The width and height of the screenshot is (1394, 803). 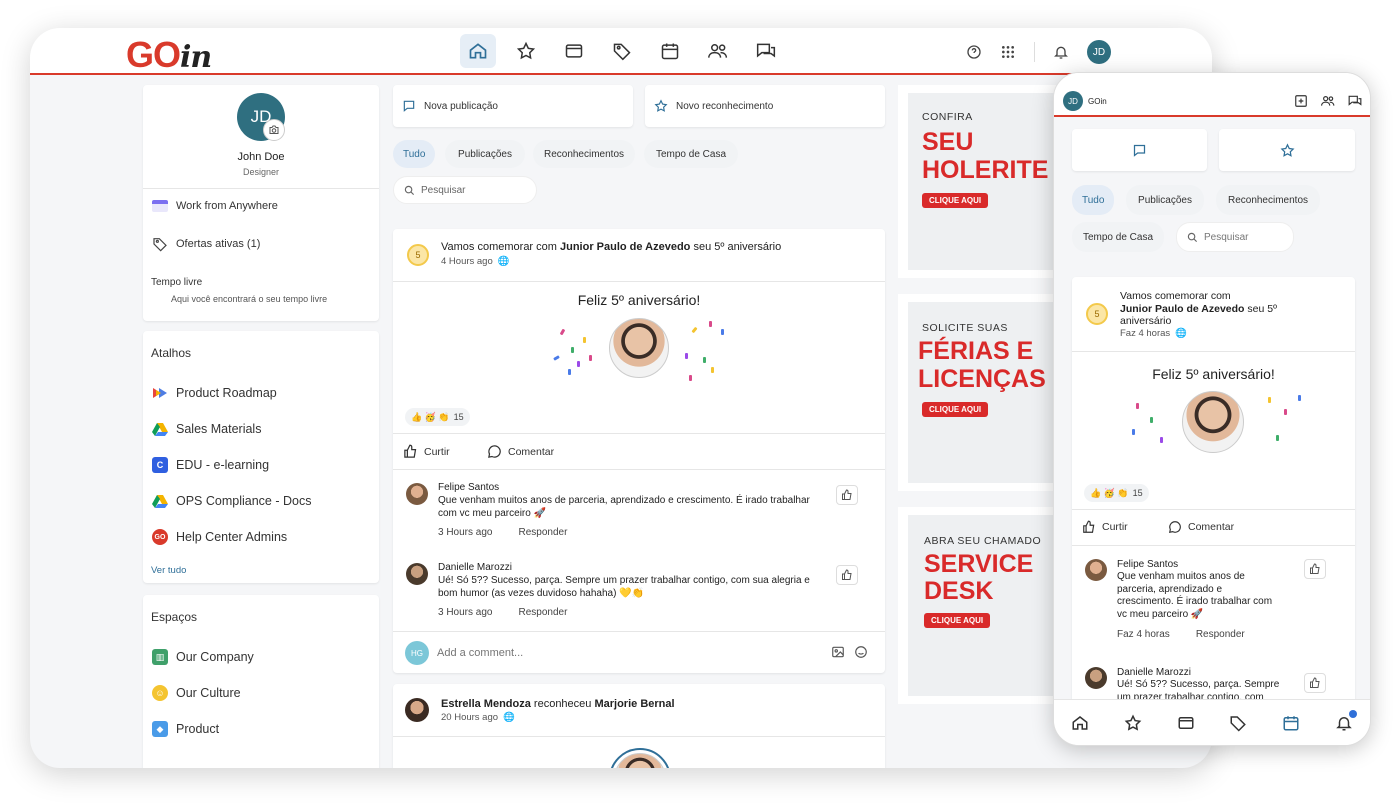 I want to click on shortcut-edu: C EDU - e-learning, so click(x=210, y=465).